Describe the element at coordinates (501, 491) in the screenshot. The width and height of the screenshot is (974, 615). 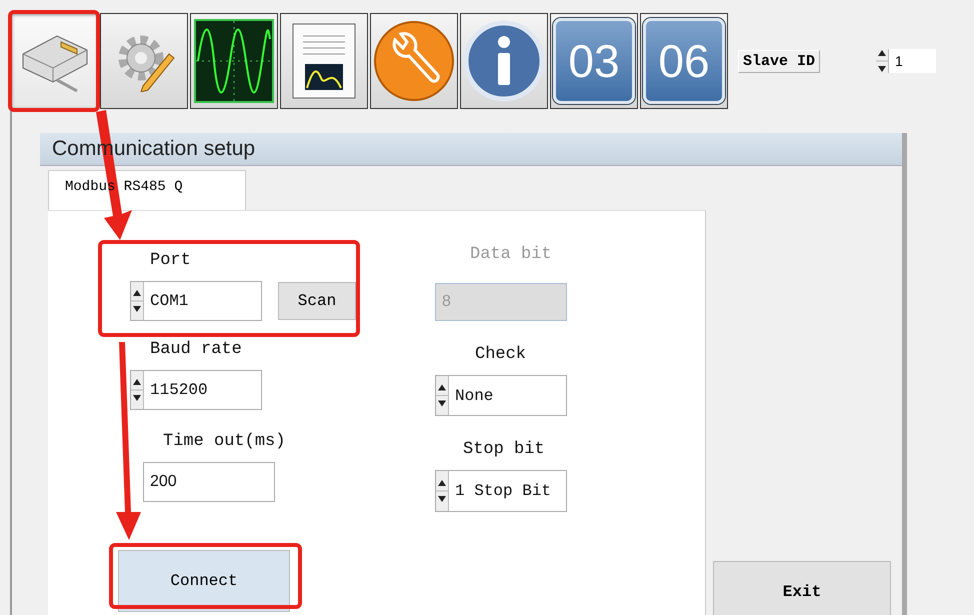
I see `spinner-field: 1 Stop Bit` at that location.